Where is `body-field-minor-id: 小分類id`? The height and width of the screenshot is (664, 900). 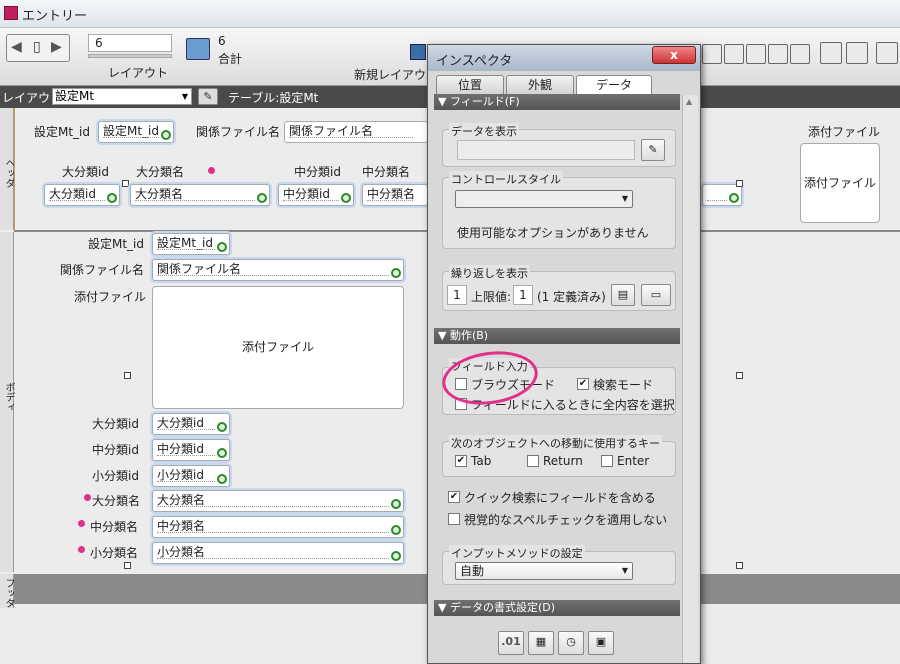 body-field-minor-id: 小分類id is located at coordinates (191, 476).